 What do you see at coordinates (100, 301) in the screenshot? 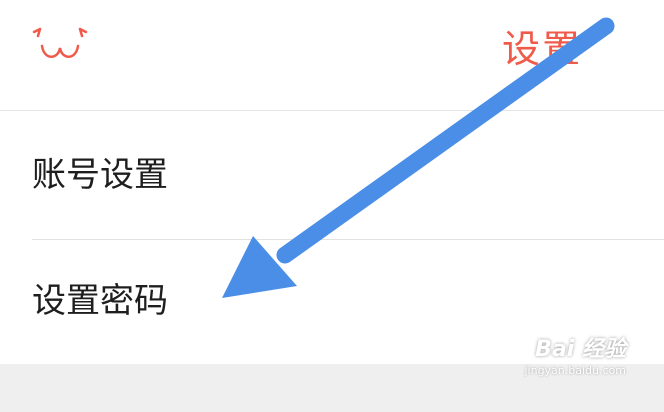
I see `menu-item-label: 设置密码` at bounding box center [100, 301].